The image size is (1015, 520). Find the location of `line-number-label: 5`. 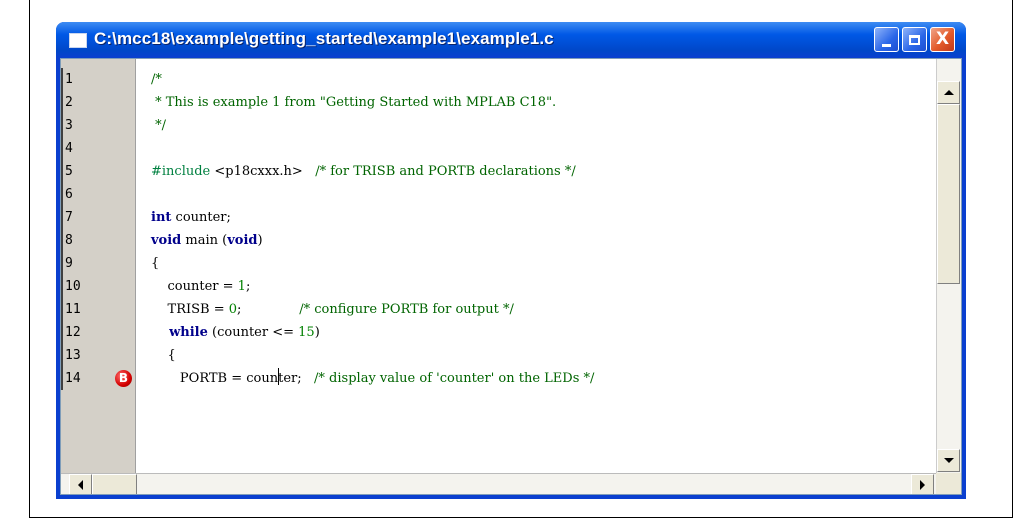

line-number-label: 5 is located at coordinates (69, 171).